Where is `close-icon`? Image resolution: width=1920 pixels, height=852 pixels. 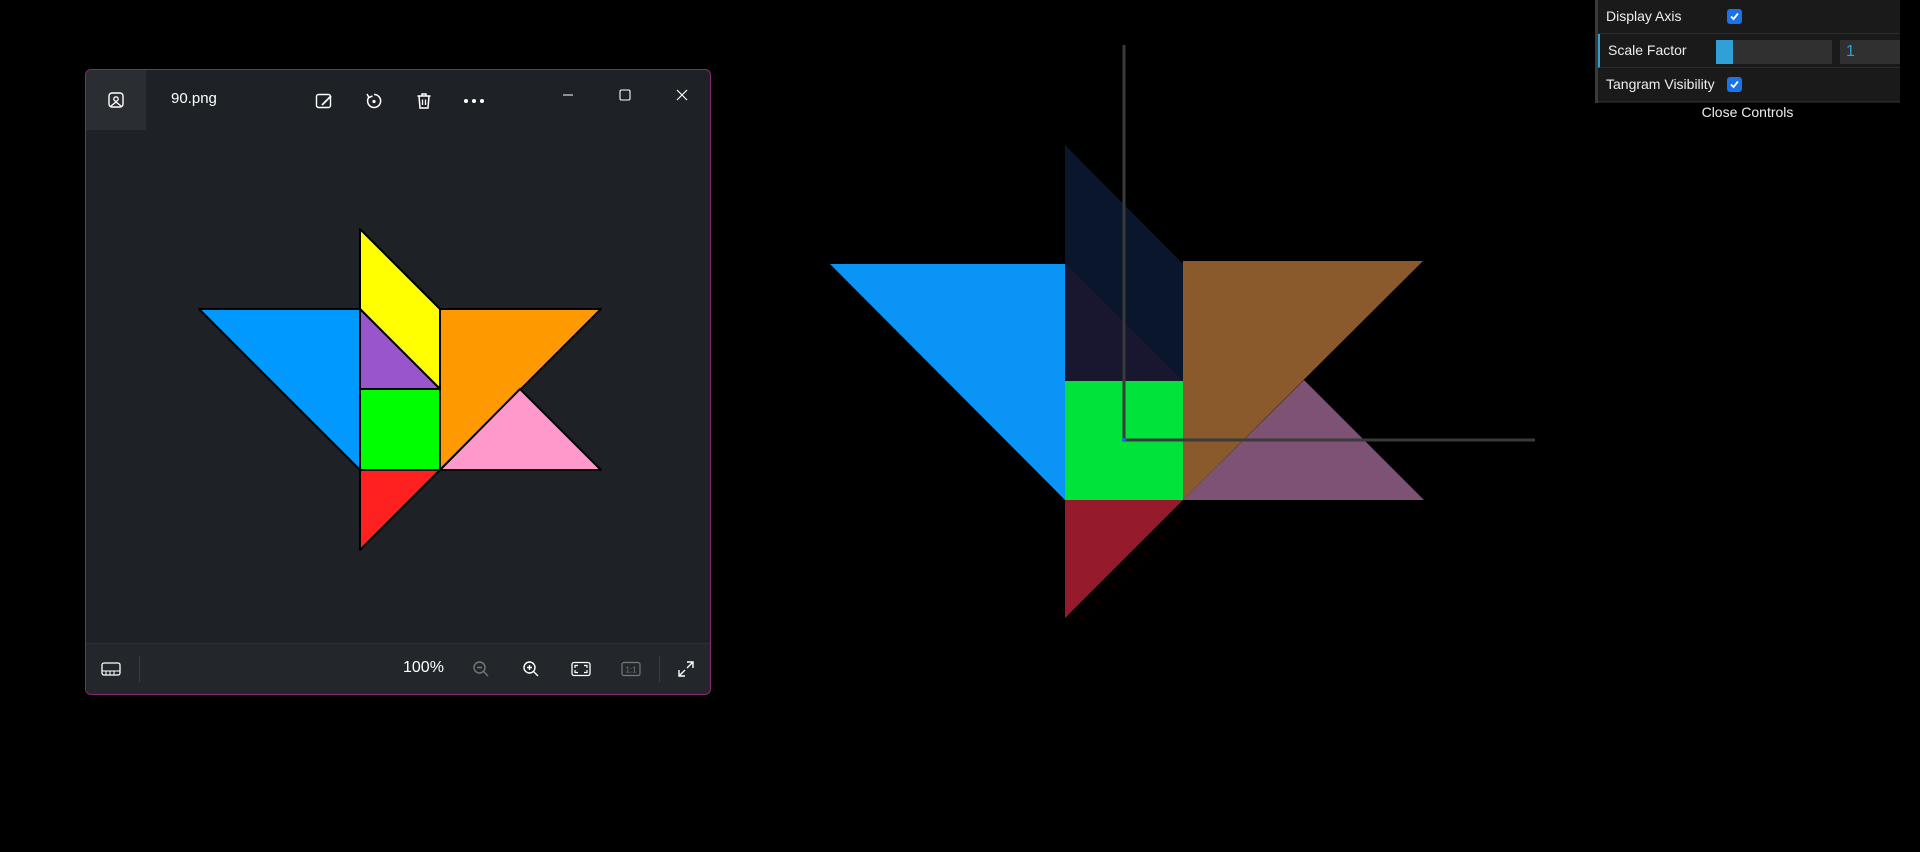 close-icon is located at coordinates (682, 95).